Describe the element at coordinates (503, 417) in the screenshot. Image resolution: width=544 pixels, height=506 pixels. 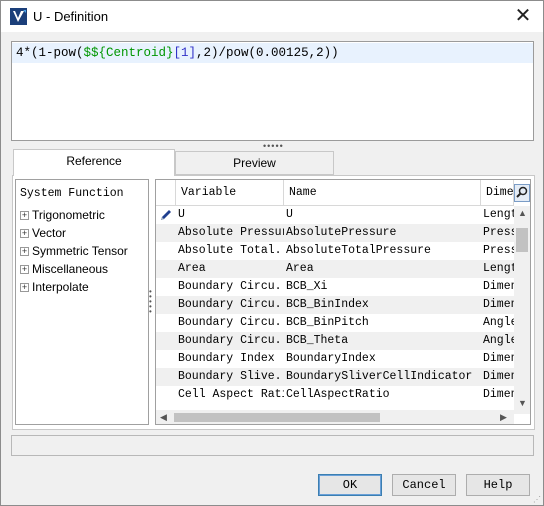
I see `scroll-right-icon: ▶` at that location.